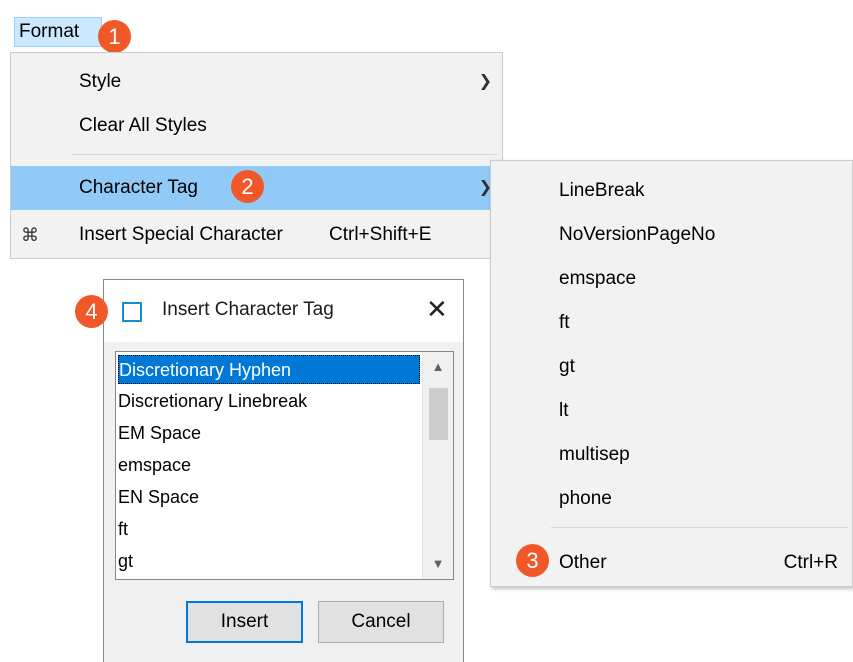 The image size is (853, 662). I want to click on menu-item-label: Insert Special Character, so click(181, 234).